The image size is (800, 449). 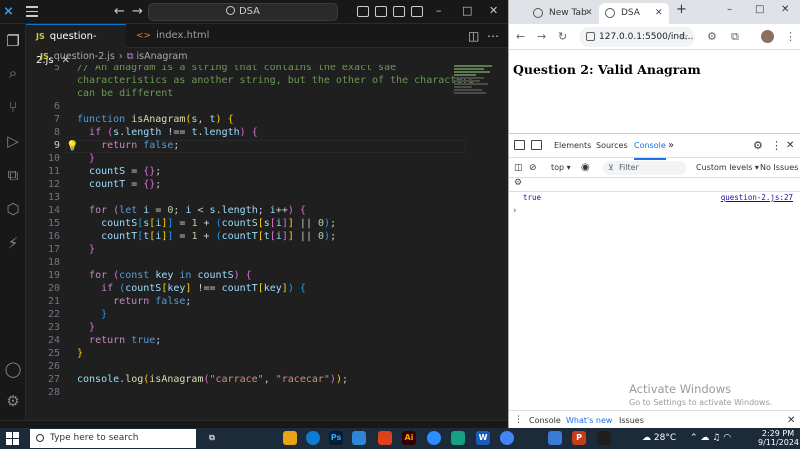 What do you see at coordinates (710, 438) in the screenshot?
I see `system-tray: ⌃ ☁ ♫ ◠` at bounding box center [710, 438].